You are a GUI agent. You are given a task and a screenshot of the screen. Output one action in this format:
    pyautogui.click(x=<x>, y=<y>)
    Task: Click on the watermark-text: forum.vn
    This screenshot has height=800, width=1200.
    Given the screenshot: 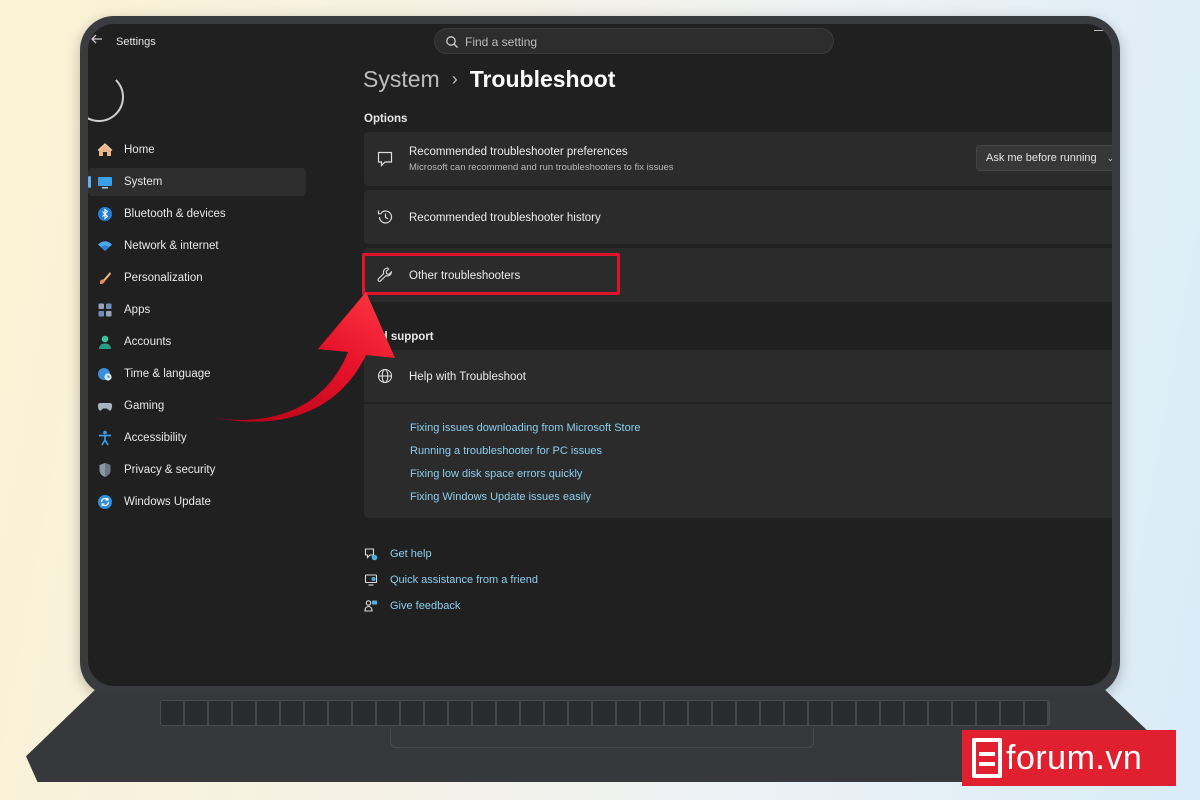 What is the action you would take?
    pyautogui.click(x=1074, y=757)
    